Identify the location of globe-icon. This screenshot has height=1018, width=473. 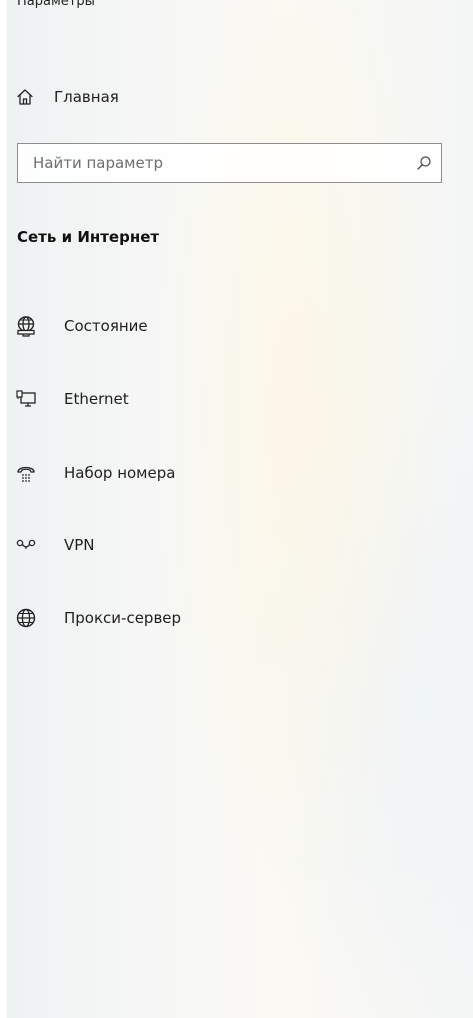
(26, 618).